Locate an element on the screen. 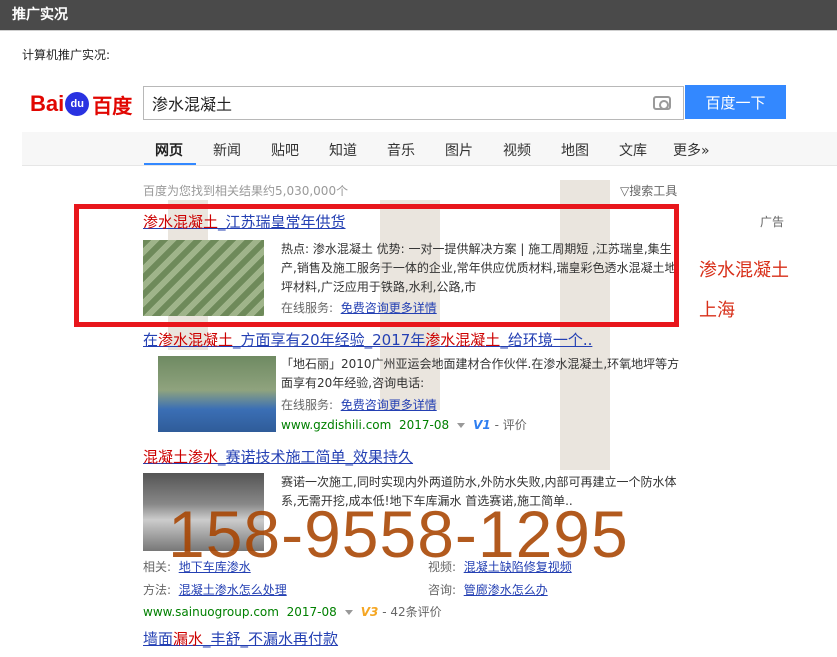 This screenshot has height=657, width=837. search-tools-label: 搜索工具 is located at coordinates (653, 191).